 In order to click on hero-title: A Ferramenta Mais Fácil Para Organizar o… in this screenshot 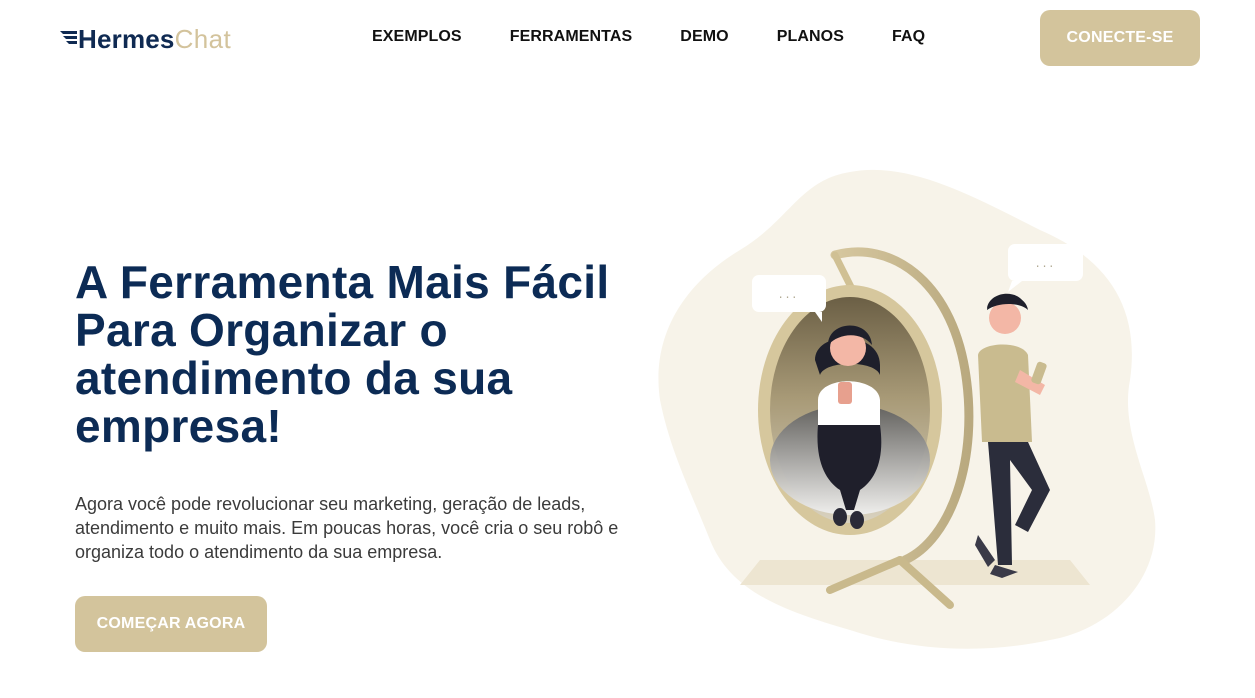, I will do `click(342, 354)`.